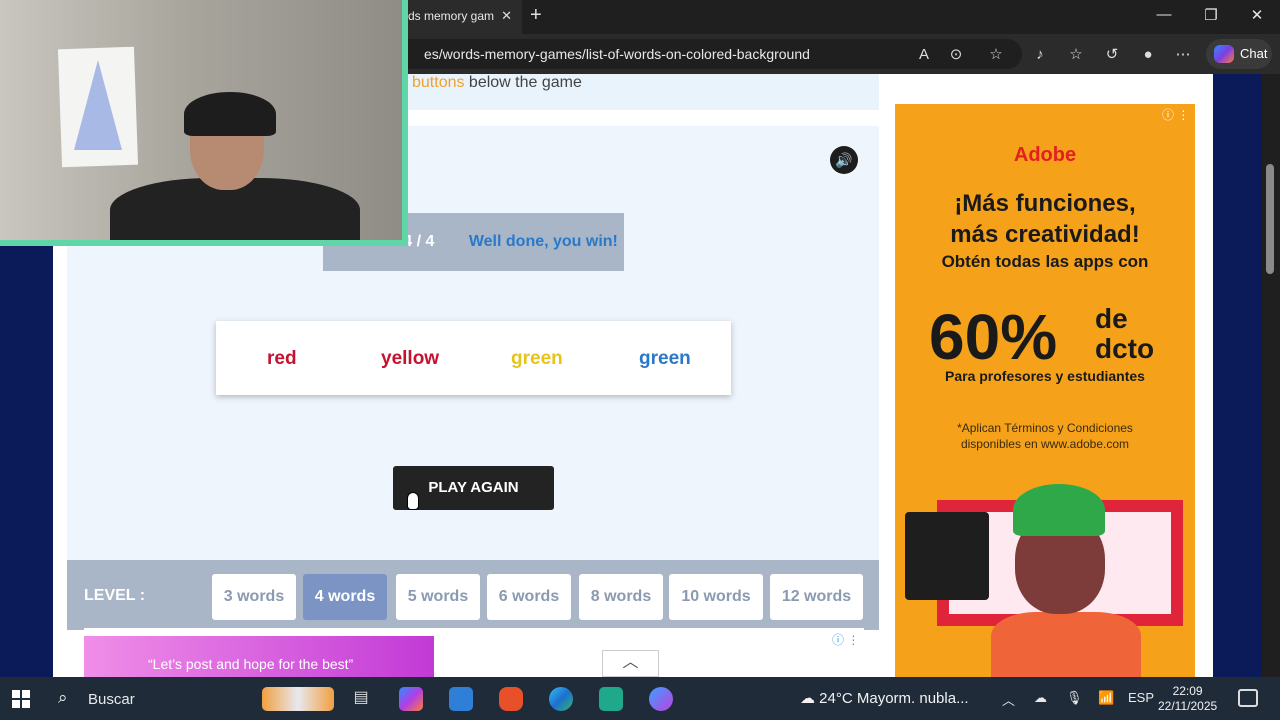 Image resolution: width=1280 pixels, height=720 pixels. What do you see at coordinates (993, 337) in the screenshot?
I see `ad-discount: 60%` at bounding box center [993, 337].